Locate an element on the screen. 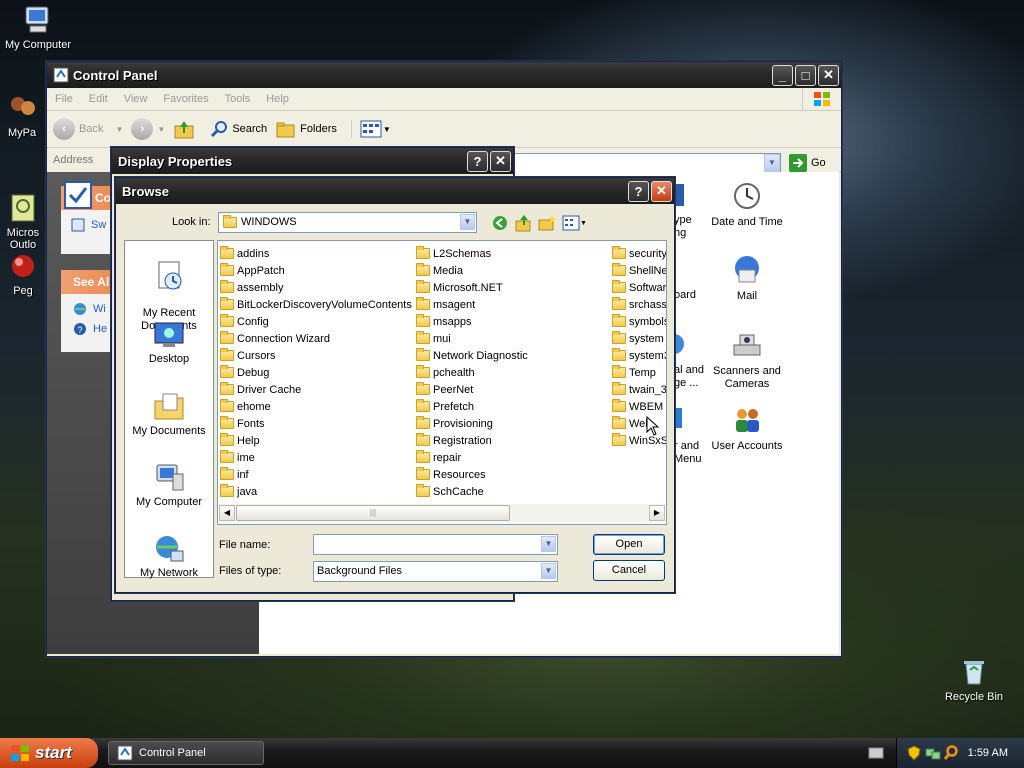  menu-file: File is located at coordinates (64, 99).